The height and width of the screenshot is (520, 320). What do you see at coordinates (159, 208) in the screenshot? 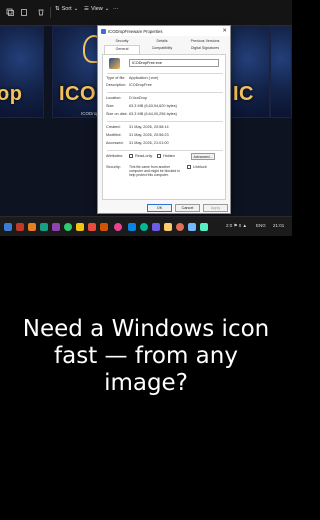
I see `ok-button: OK` at bounding box center [159, 208].